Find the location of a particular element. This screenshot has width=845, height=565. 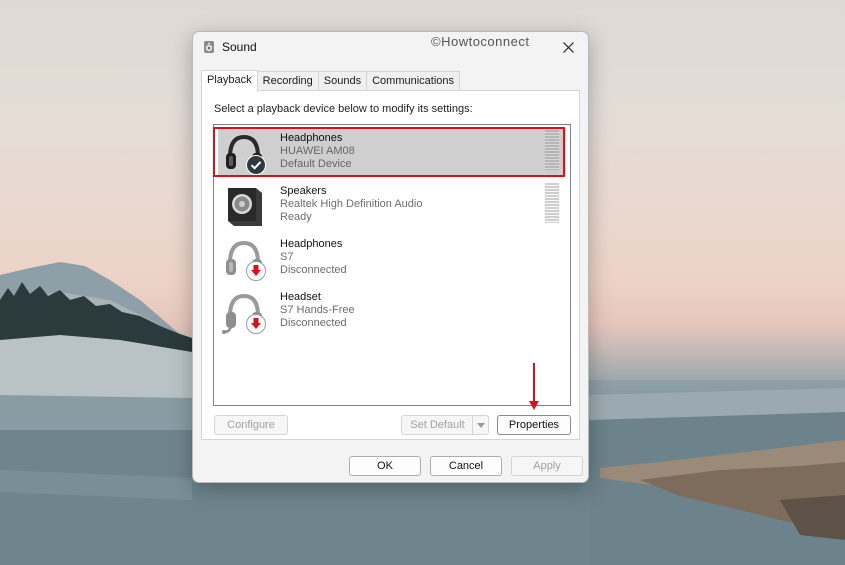

tab-communications: Communications is located at coordinates (413, 81).